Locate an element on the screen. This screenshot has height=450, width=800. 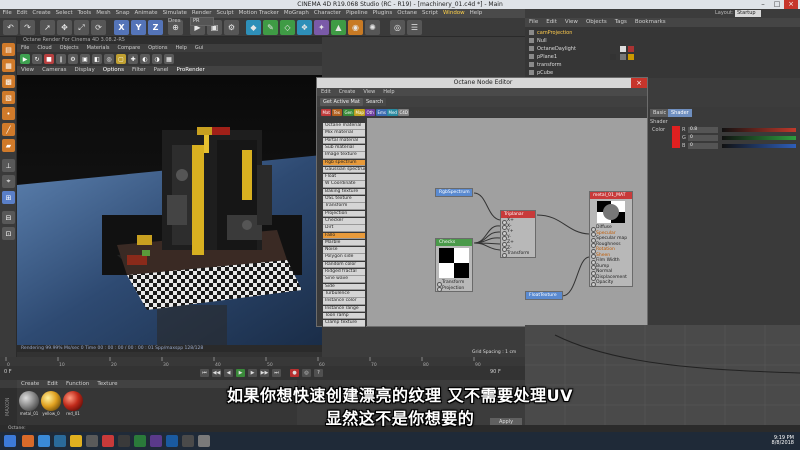
menu-create: Create is located at coordinates (41, 13).